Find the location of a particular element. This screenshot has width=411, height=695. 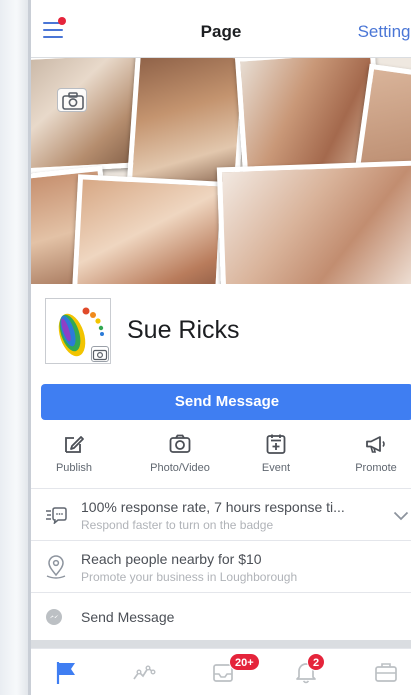

photo-video-button: Photo/Video is located at coordinates (180, 456).